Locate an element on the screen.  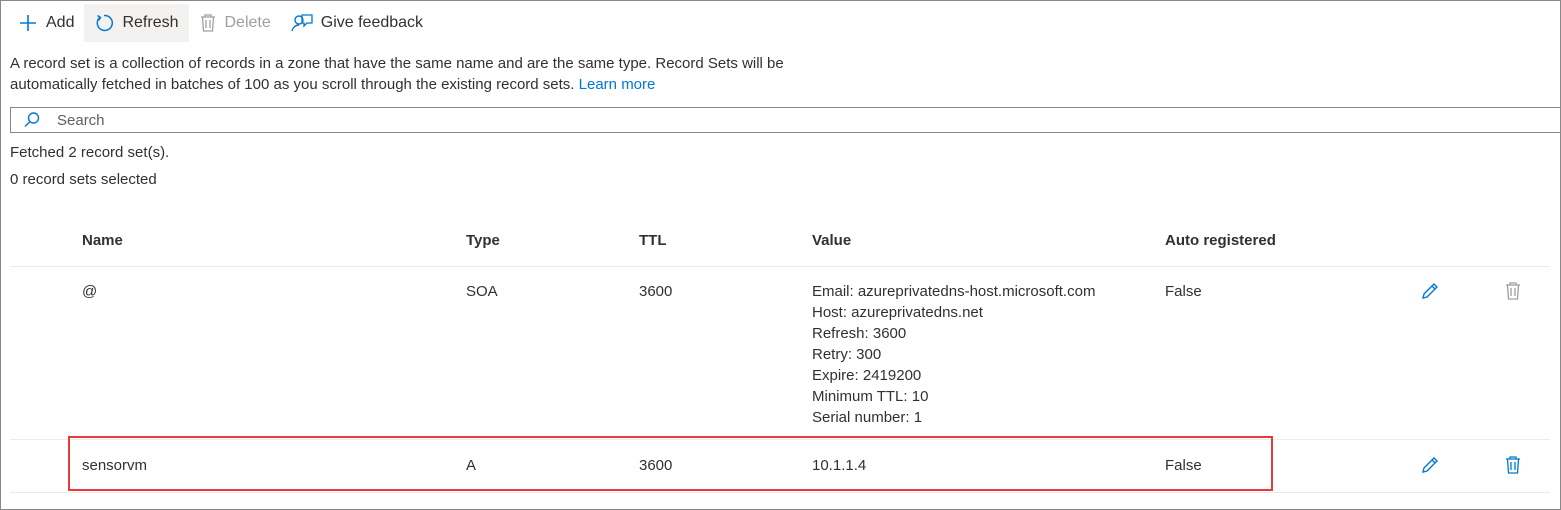
value-line: Expire: 2419200 is located at coordinates (867, 375).